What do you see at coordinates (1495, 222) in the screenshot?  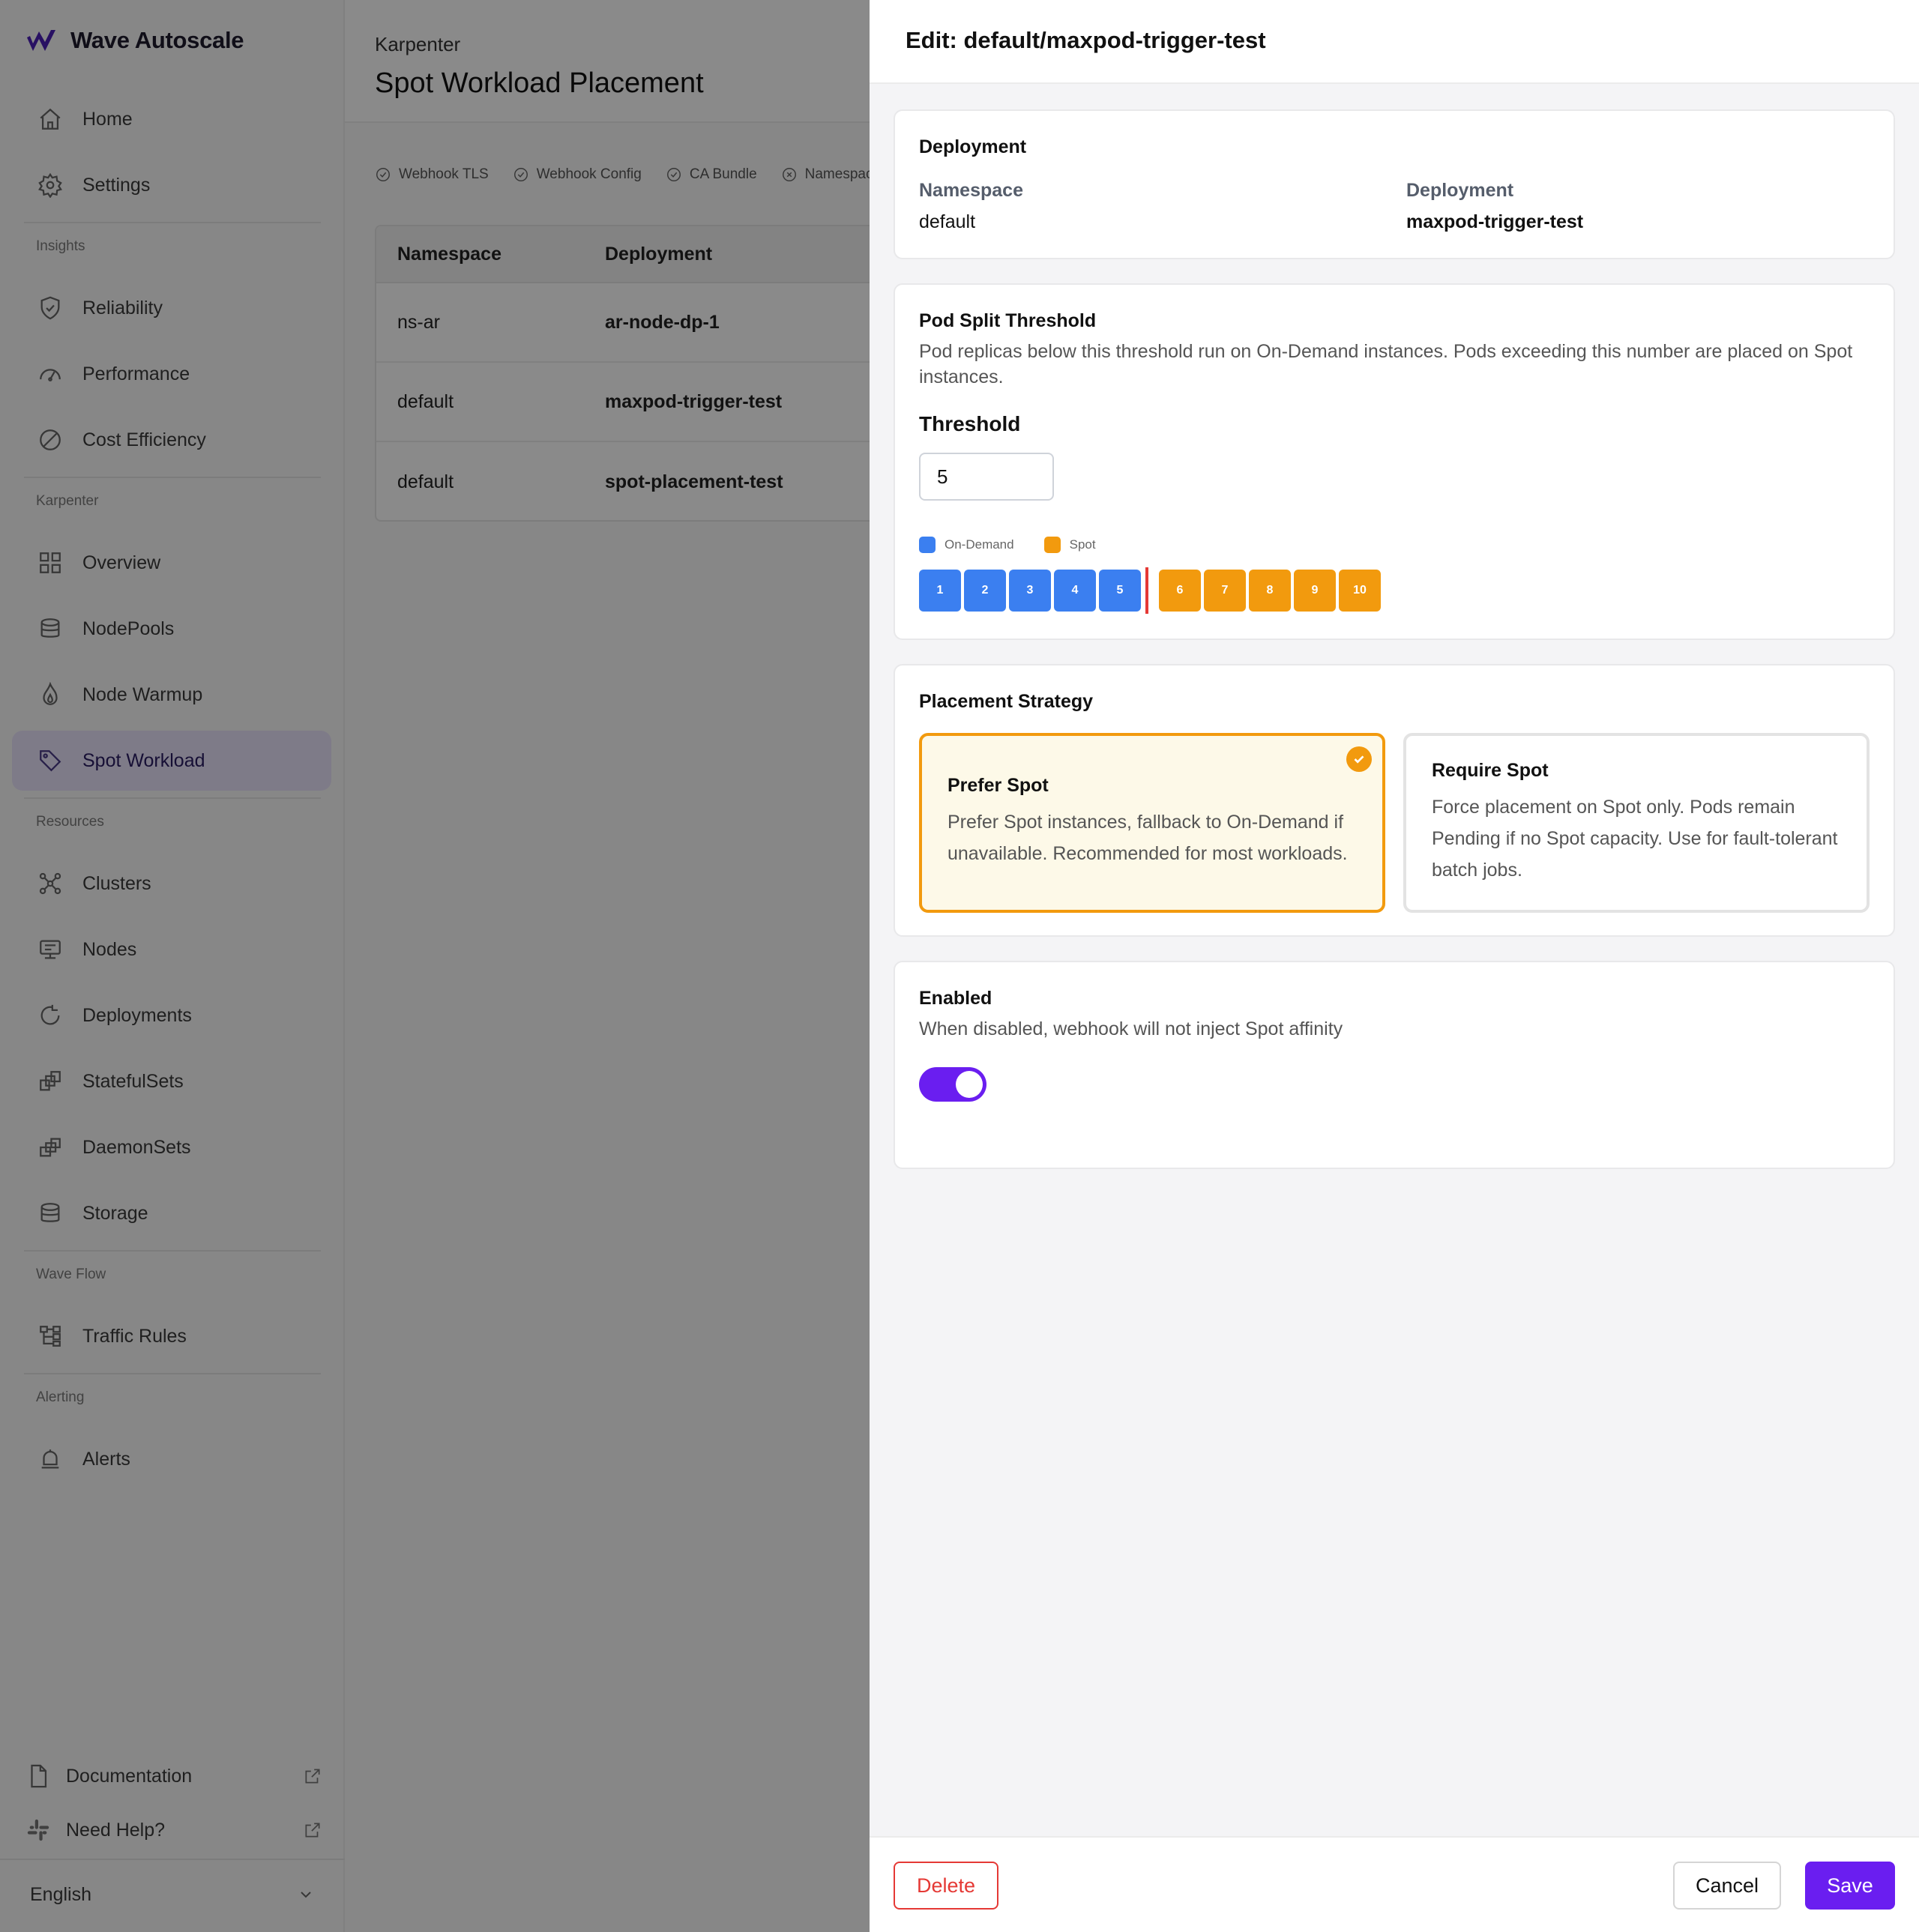 I see `deployment-value: maxpod-trigger-test` at bounding box center [1495, 222].